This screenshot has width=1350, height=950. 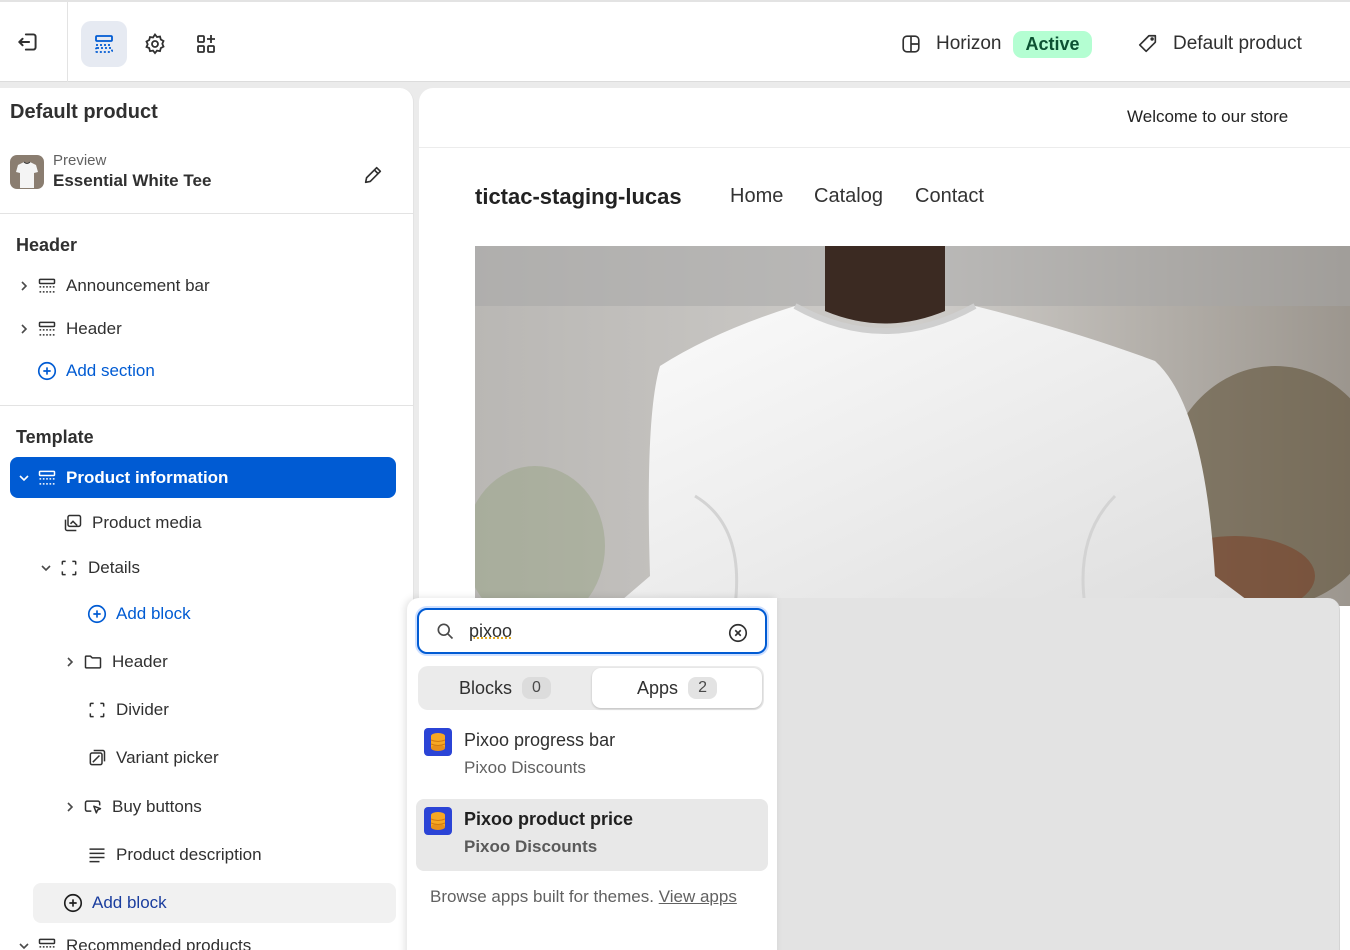 I want to click on sidebar-item-buy-buttons: Buy buttons, so click(x=131, y=807).